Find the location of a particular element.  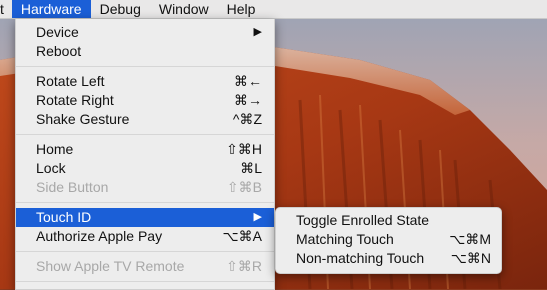

menu-item-non-matching-touch: Non-matching Touch ⌥⌘N is located at coordinates (388, 258).